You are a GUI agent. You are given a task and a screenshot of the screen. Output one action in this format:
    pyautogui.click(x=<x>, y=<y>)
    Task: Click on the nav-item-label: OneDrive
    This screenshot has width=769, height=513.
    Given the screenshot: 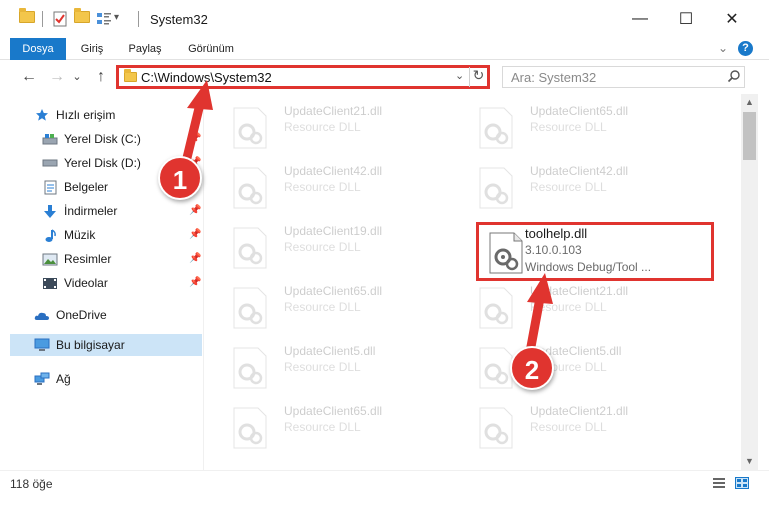 What is the action you would take?
    pyautogui.click(x=81, y=315)
    